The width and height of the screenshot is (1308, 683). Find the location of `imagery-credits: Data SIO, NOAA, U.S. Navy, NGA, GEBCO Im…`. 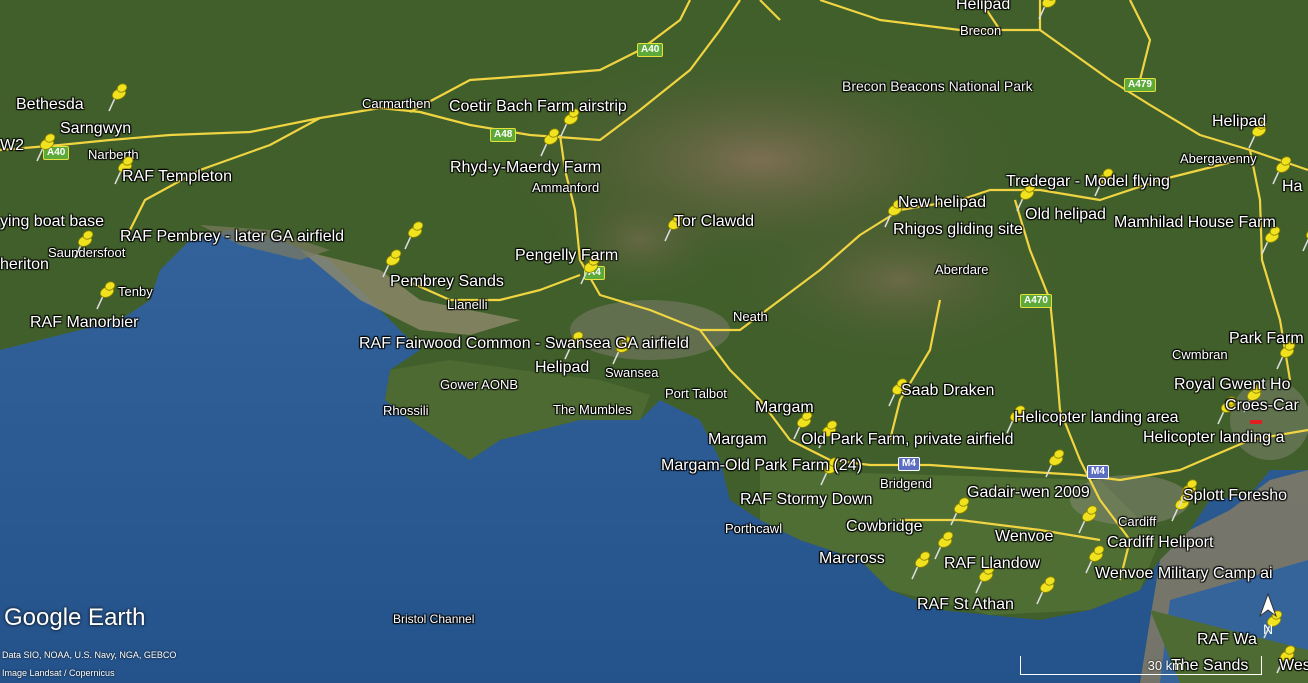

imagery-credits: Data SIO, NOAA, U.S. Navy, NGA, GEBCO Im… is located at coordinates (89, 664).